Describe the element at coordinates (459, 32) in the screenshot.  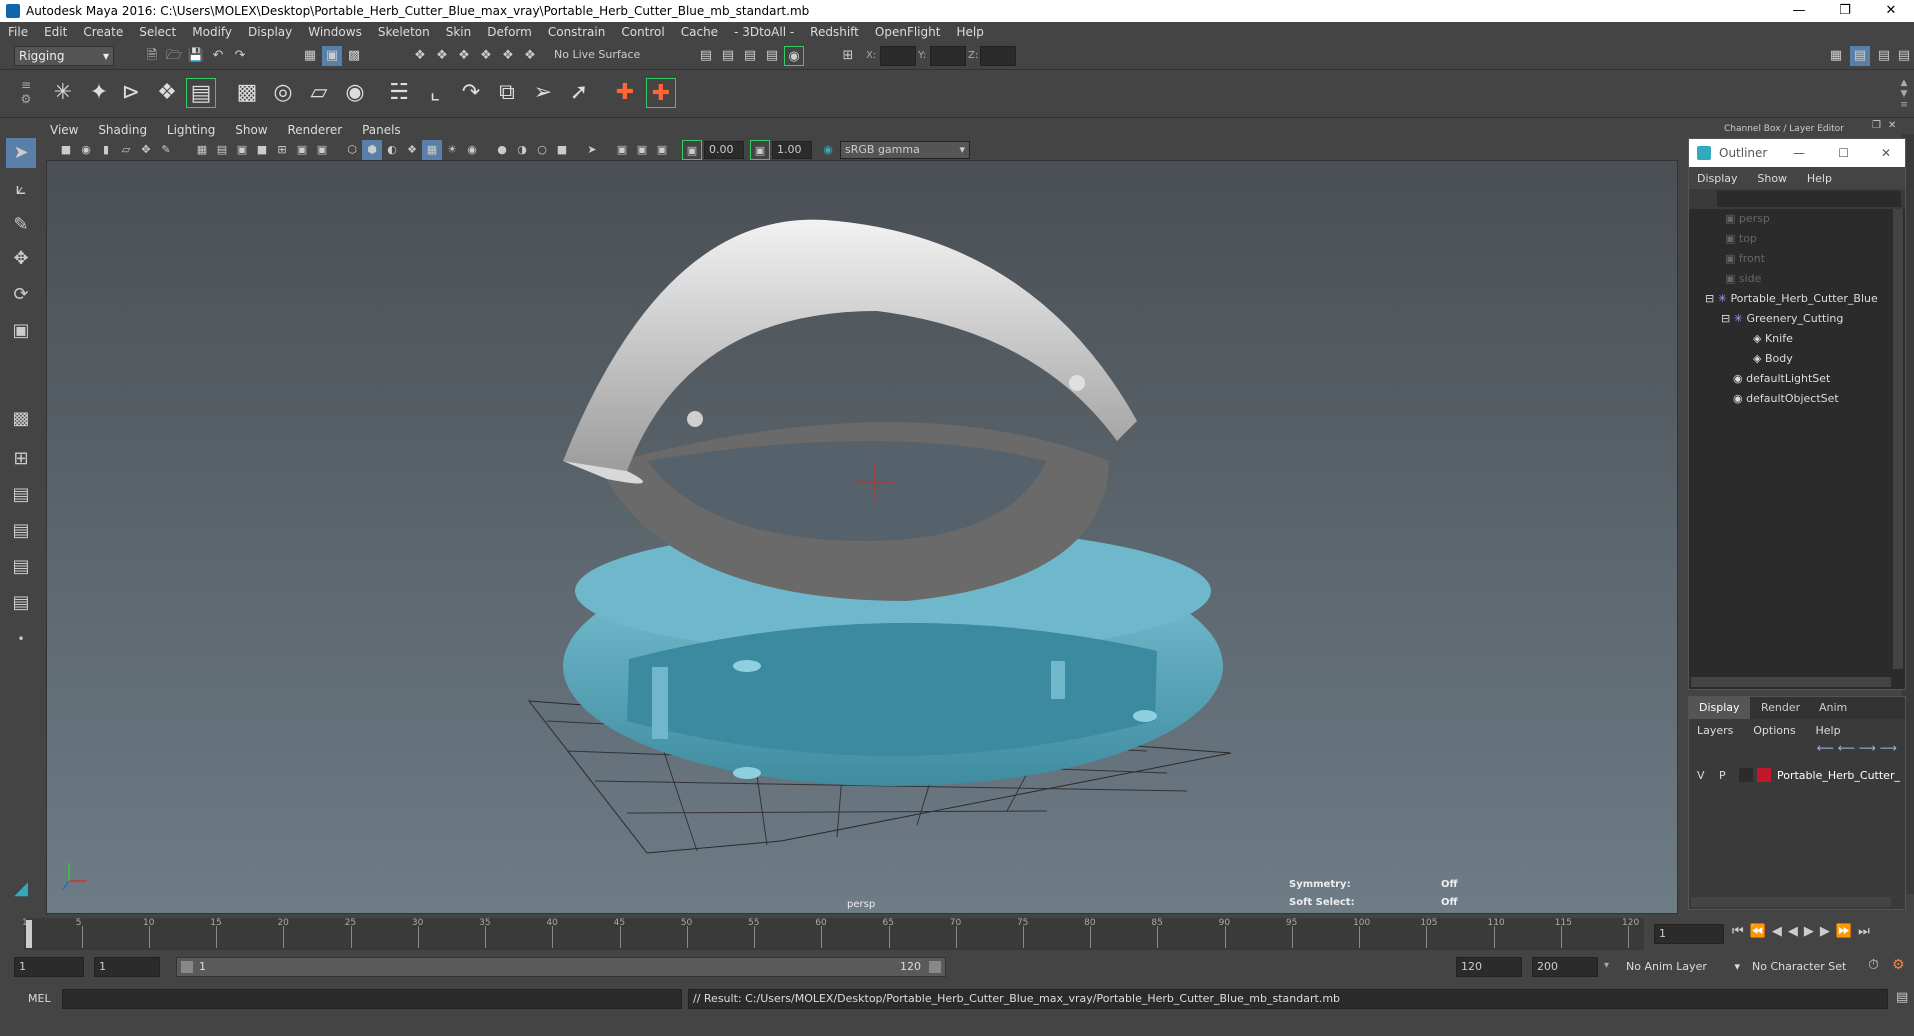
I see `menu-skin: Skin` at that location.